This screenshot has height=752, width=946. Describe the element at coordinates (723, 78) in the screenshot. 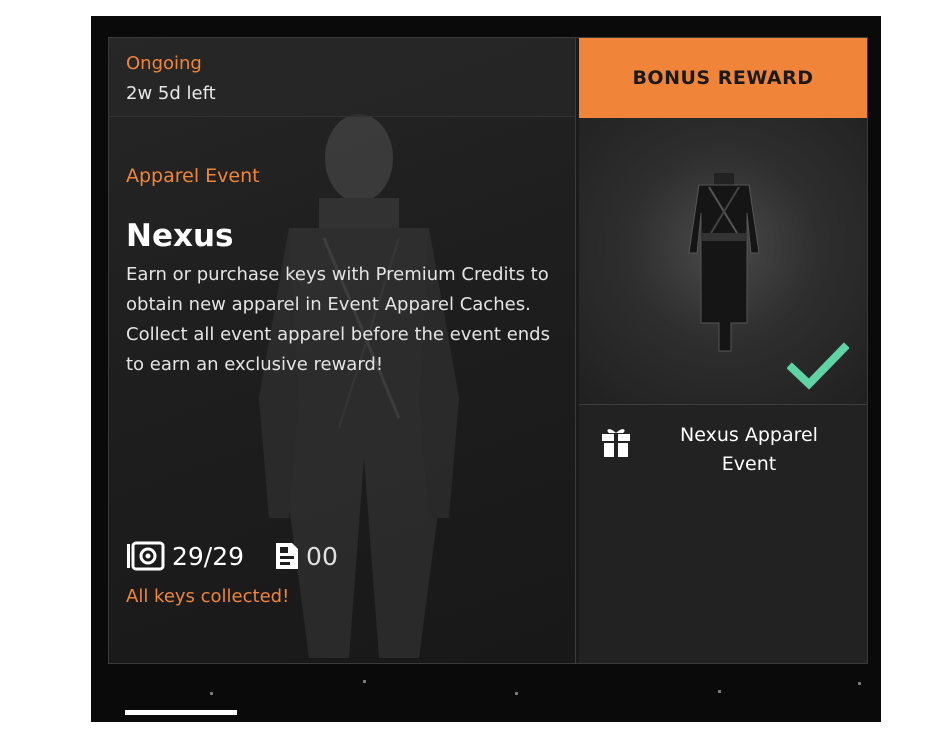

I see `bonus-reward-header: BONUS REWARD` at that location.